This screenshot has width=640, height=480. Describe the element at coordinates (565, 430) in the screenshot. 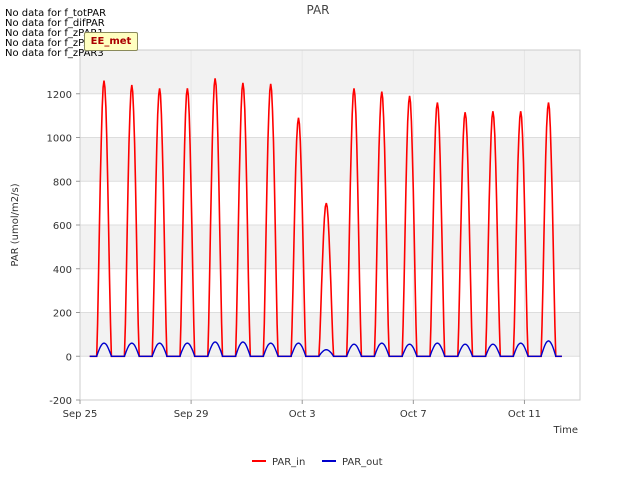

I see `x-axis-label: Time` at that location.